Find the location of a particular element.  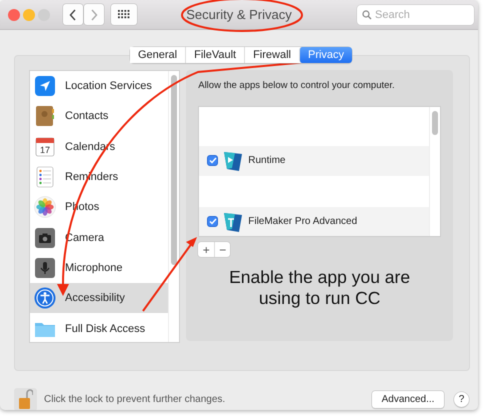

sidebar-item: Full Disk Access is located at coordinates (99, 327).